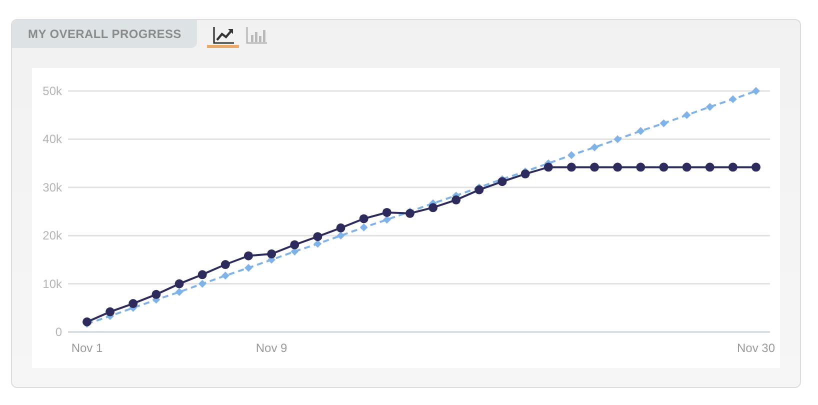 This screenshot has height=405, width=818. Describe the element at coordinates (52, 139) in the screenshot. I see `y-axis-label: 40k` at that location.